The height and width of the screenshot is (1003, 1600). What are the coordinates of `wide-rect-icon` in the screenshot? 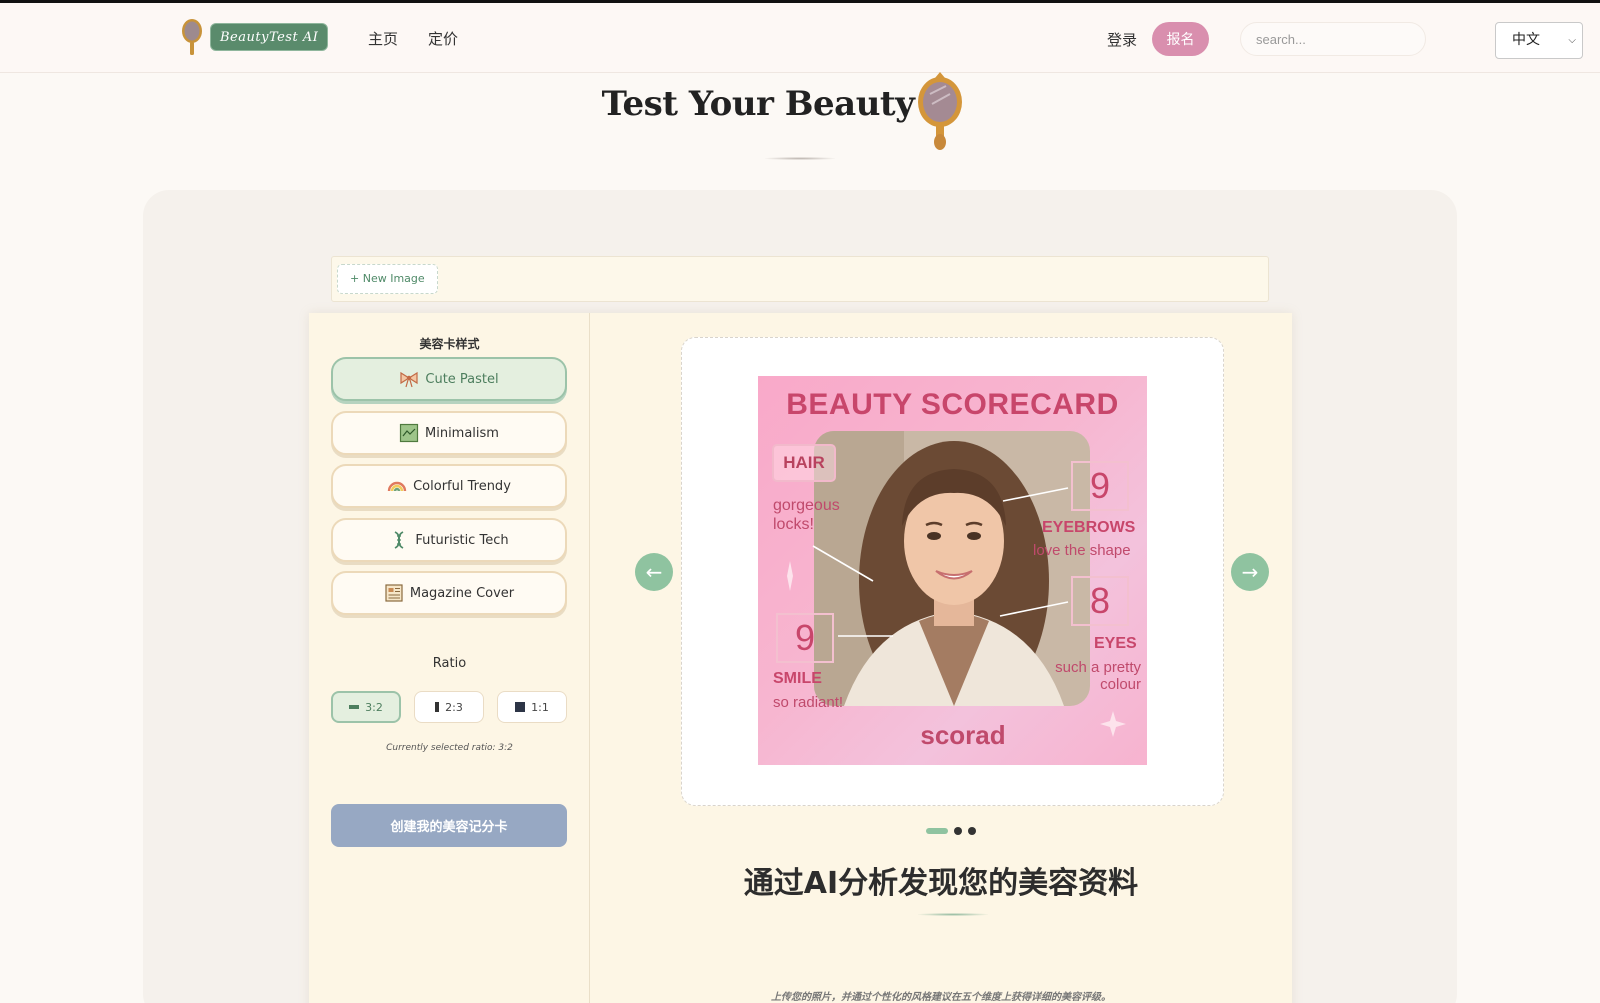 It's located at (354, 707).